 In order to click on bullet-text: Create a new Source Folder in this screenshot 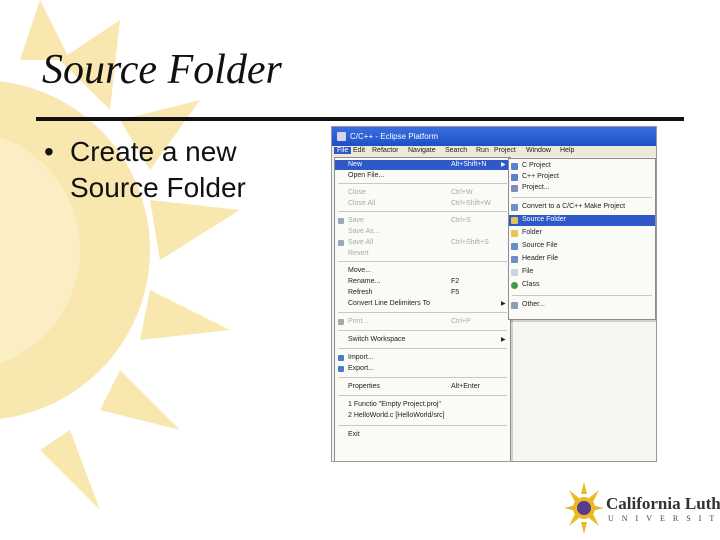, I will do `click(158, 169)`.